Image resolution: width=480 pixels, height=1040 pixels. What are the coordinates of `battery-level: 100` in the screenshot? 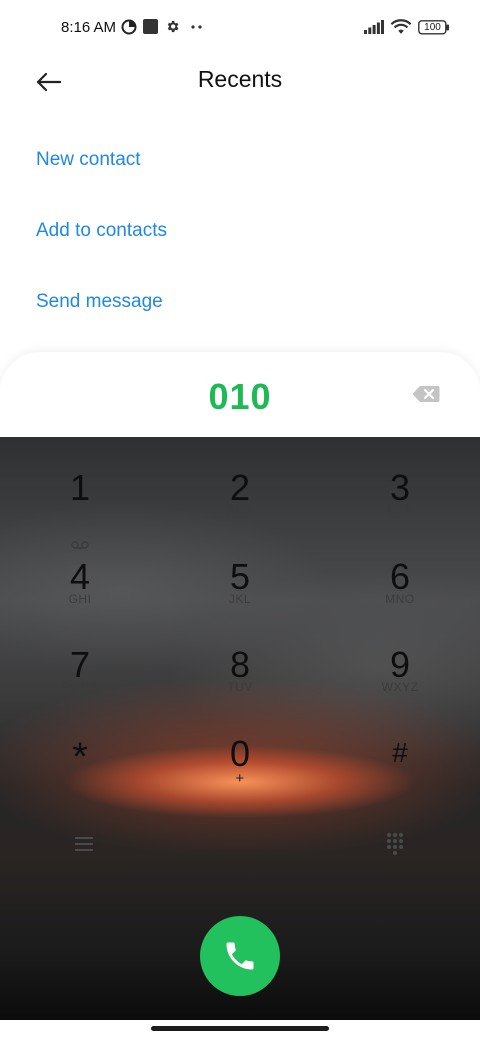 It's located at (432, 27).